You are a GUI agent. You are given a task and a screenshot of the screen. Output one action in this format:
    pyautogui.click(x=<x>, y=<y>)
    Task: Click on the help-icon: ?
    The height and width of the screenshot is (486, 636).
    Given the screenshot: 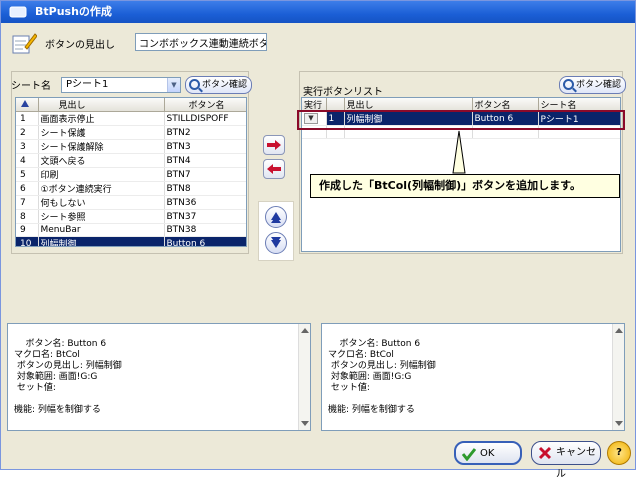 What is the action you would take?
    pyautogui.click(x=619, y=452)
    